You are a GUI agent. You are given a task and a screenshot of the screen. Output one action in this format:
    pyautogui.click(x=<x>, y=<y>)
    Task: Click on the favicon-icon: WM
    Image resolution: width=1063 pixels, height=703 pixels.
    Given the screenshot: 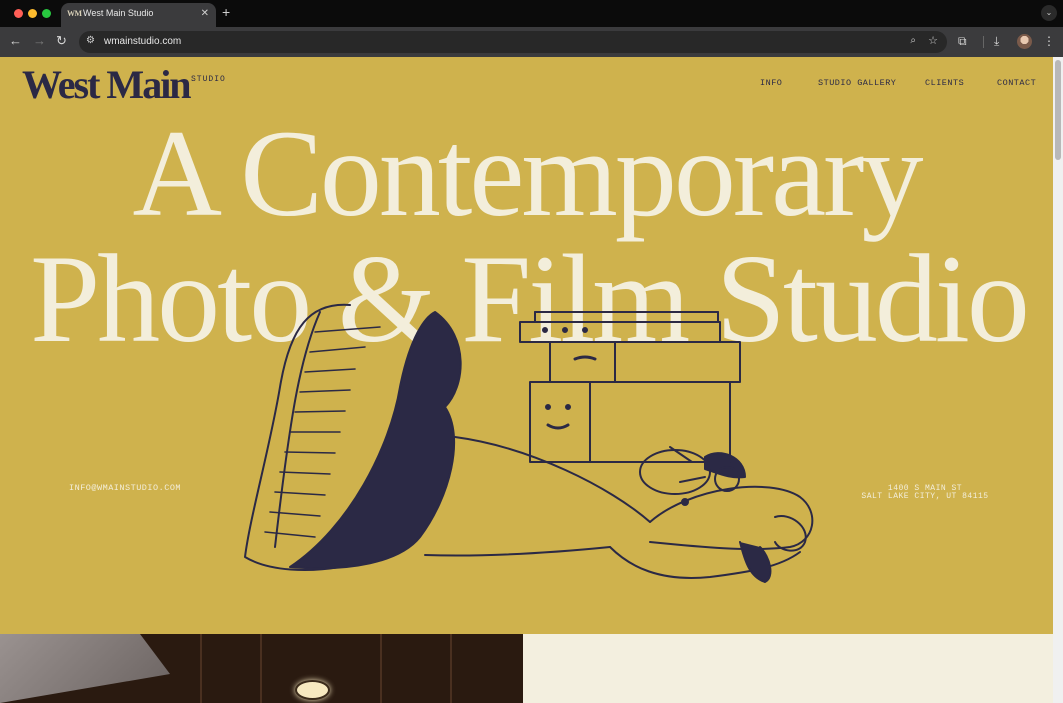 What is the action you would take?
    pyautogui.click(x=74, y=13)
    